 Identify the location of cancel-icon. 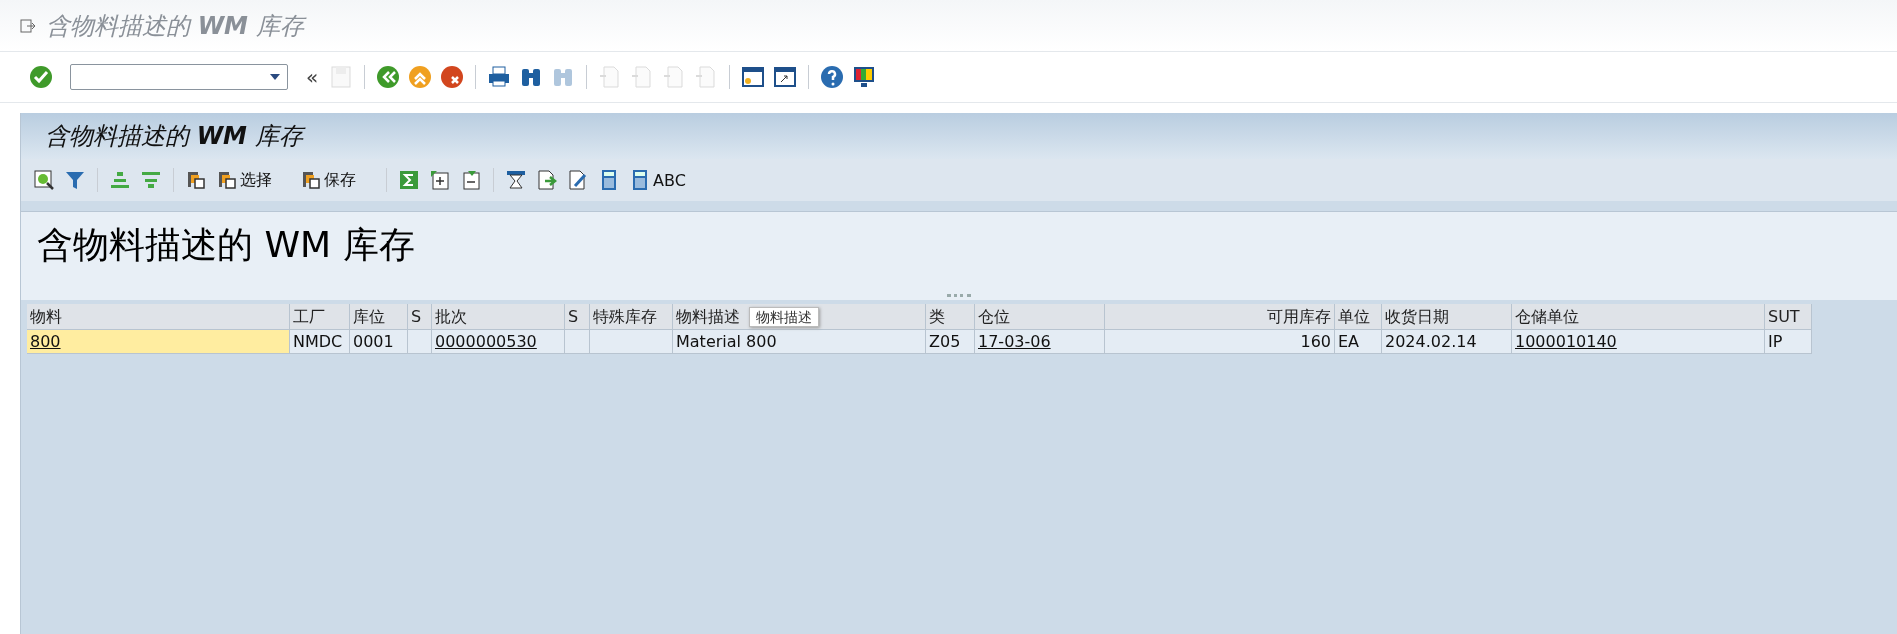
(452, 77).